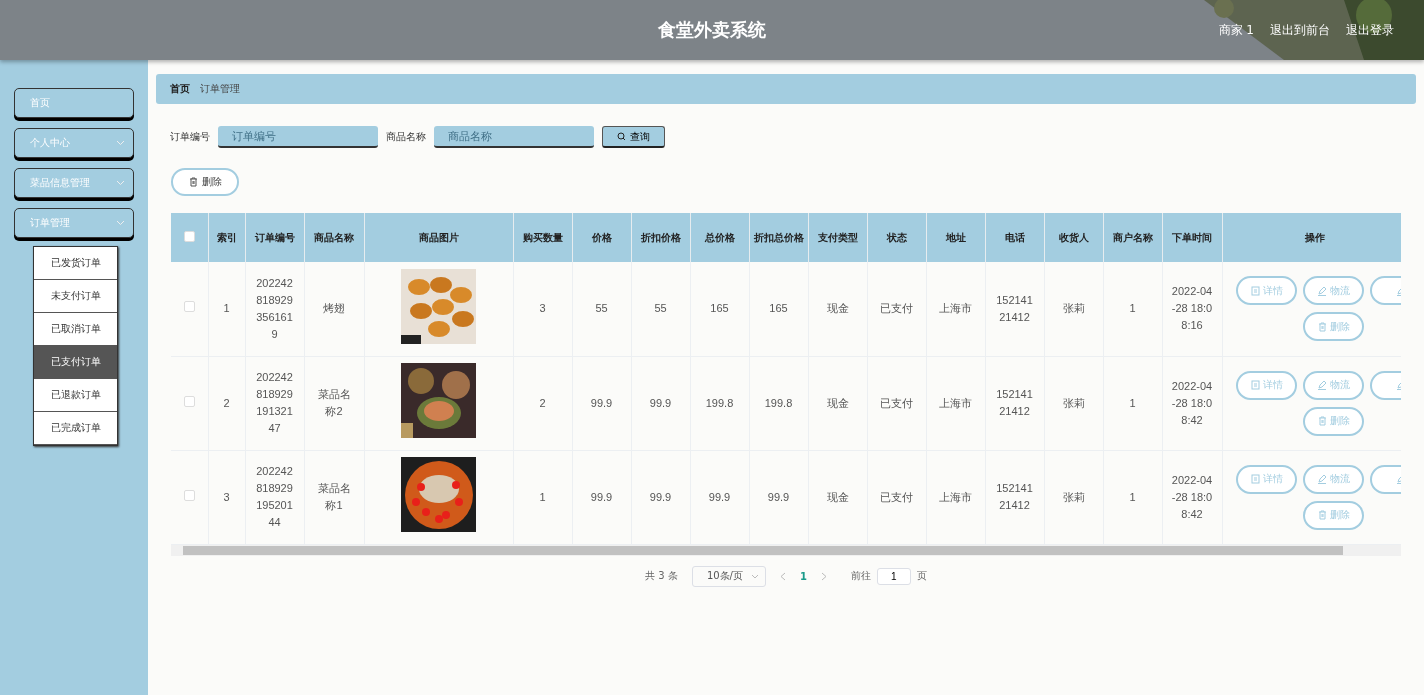 The width and height of the screenshot is (1424, 695). What do you see at coordinates (896, 237) in the screenshot?
I see `column-header: 状态` at bounding box center [896, 237].